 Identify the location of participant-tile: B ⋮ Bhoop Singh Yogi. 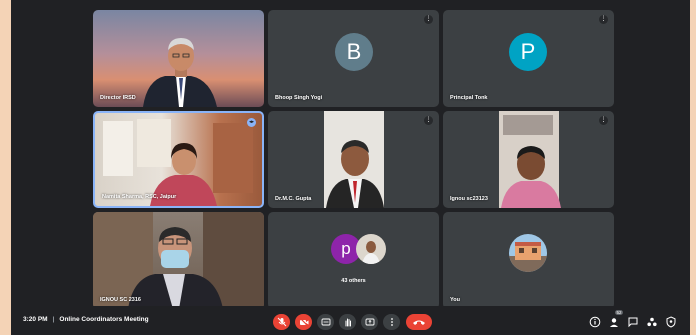
(353, 58).